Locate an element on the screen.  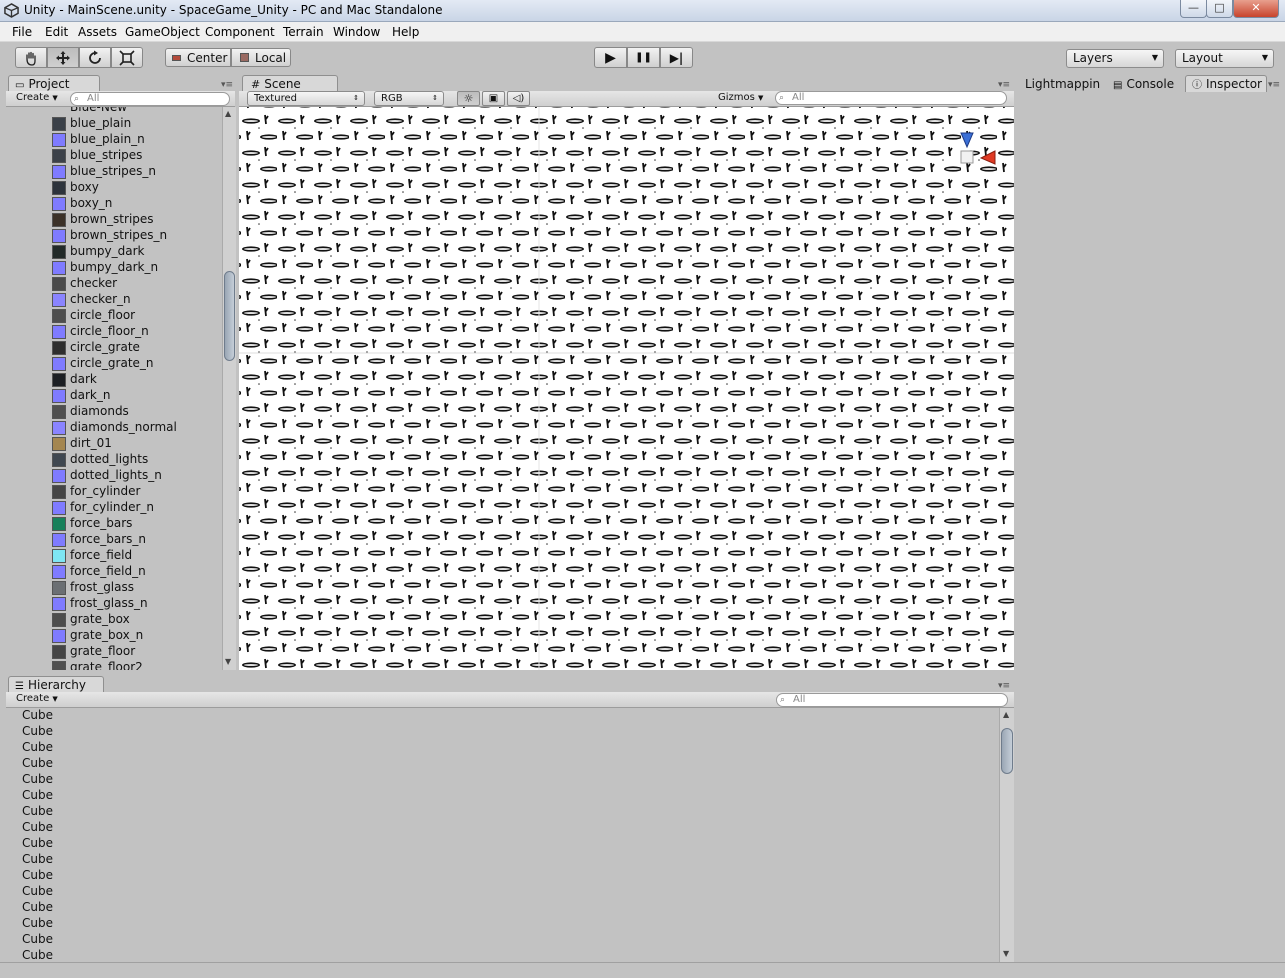
gizmos-dropdown: Gizmos ▼ is located at coordinates (740, 97).